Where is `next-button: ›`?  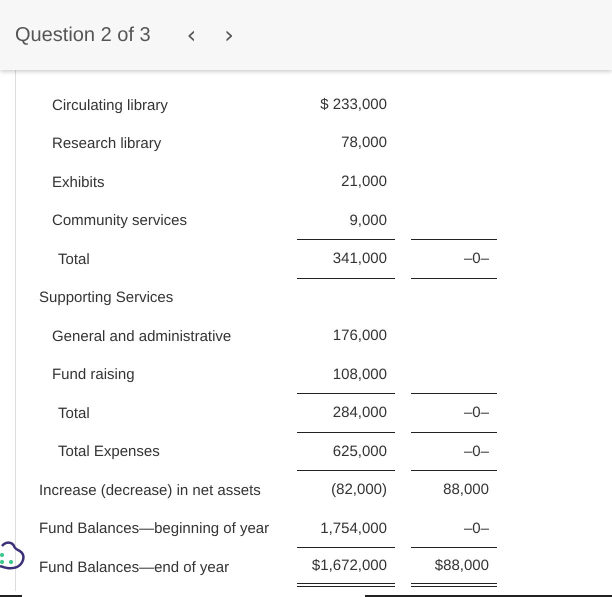 next-button: › is located at coordinates (229, 35).